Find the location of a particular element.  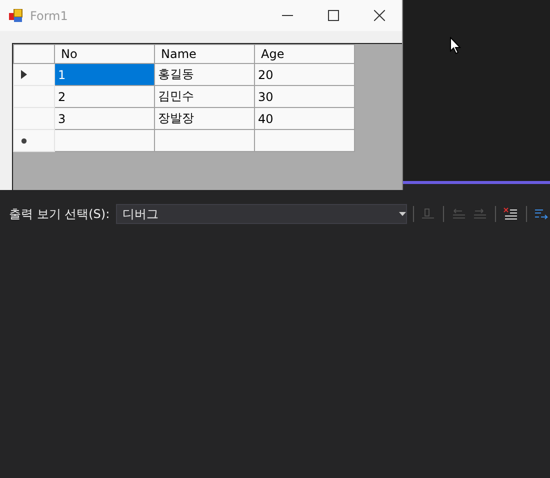

go-to-source-icon is located at coordinates (428, 214).